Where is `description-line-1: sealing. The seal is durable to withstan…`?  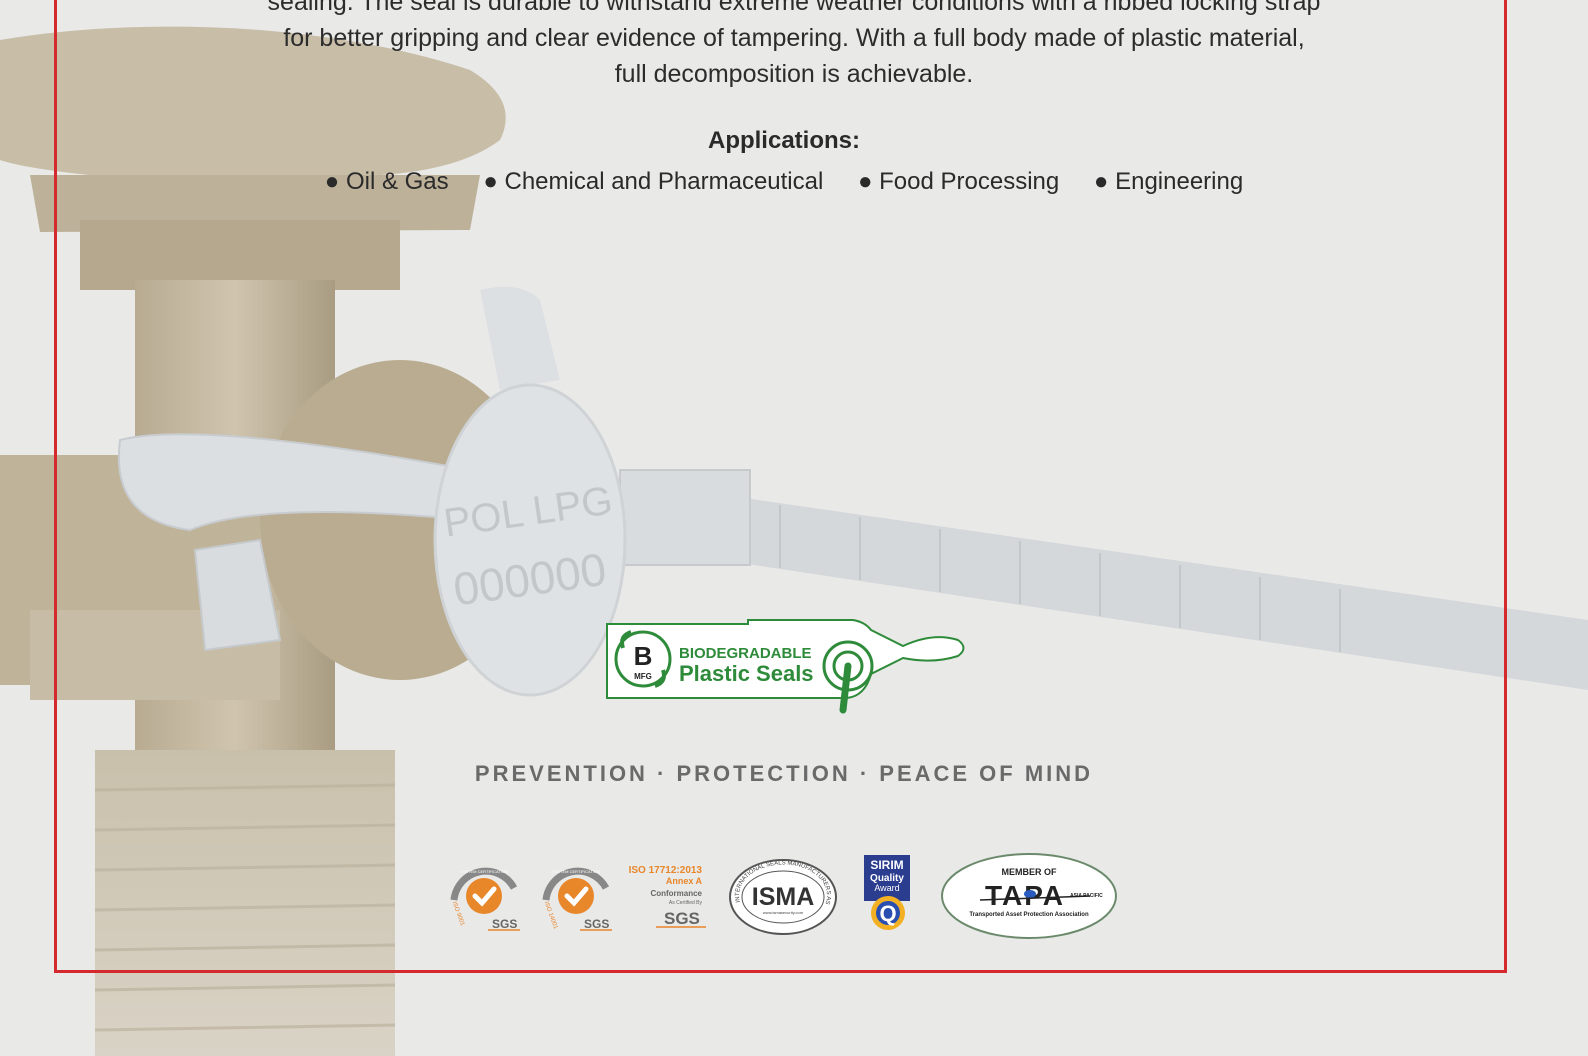 description-line-1: sealing. The seal is durable to withstan… is located at coordinates (794, 8).